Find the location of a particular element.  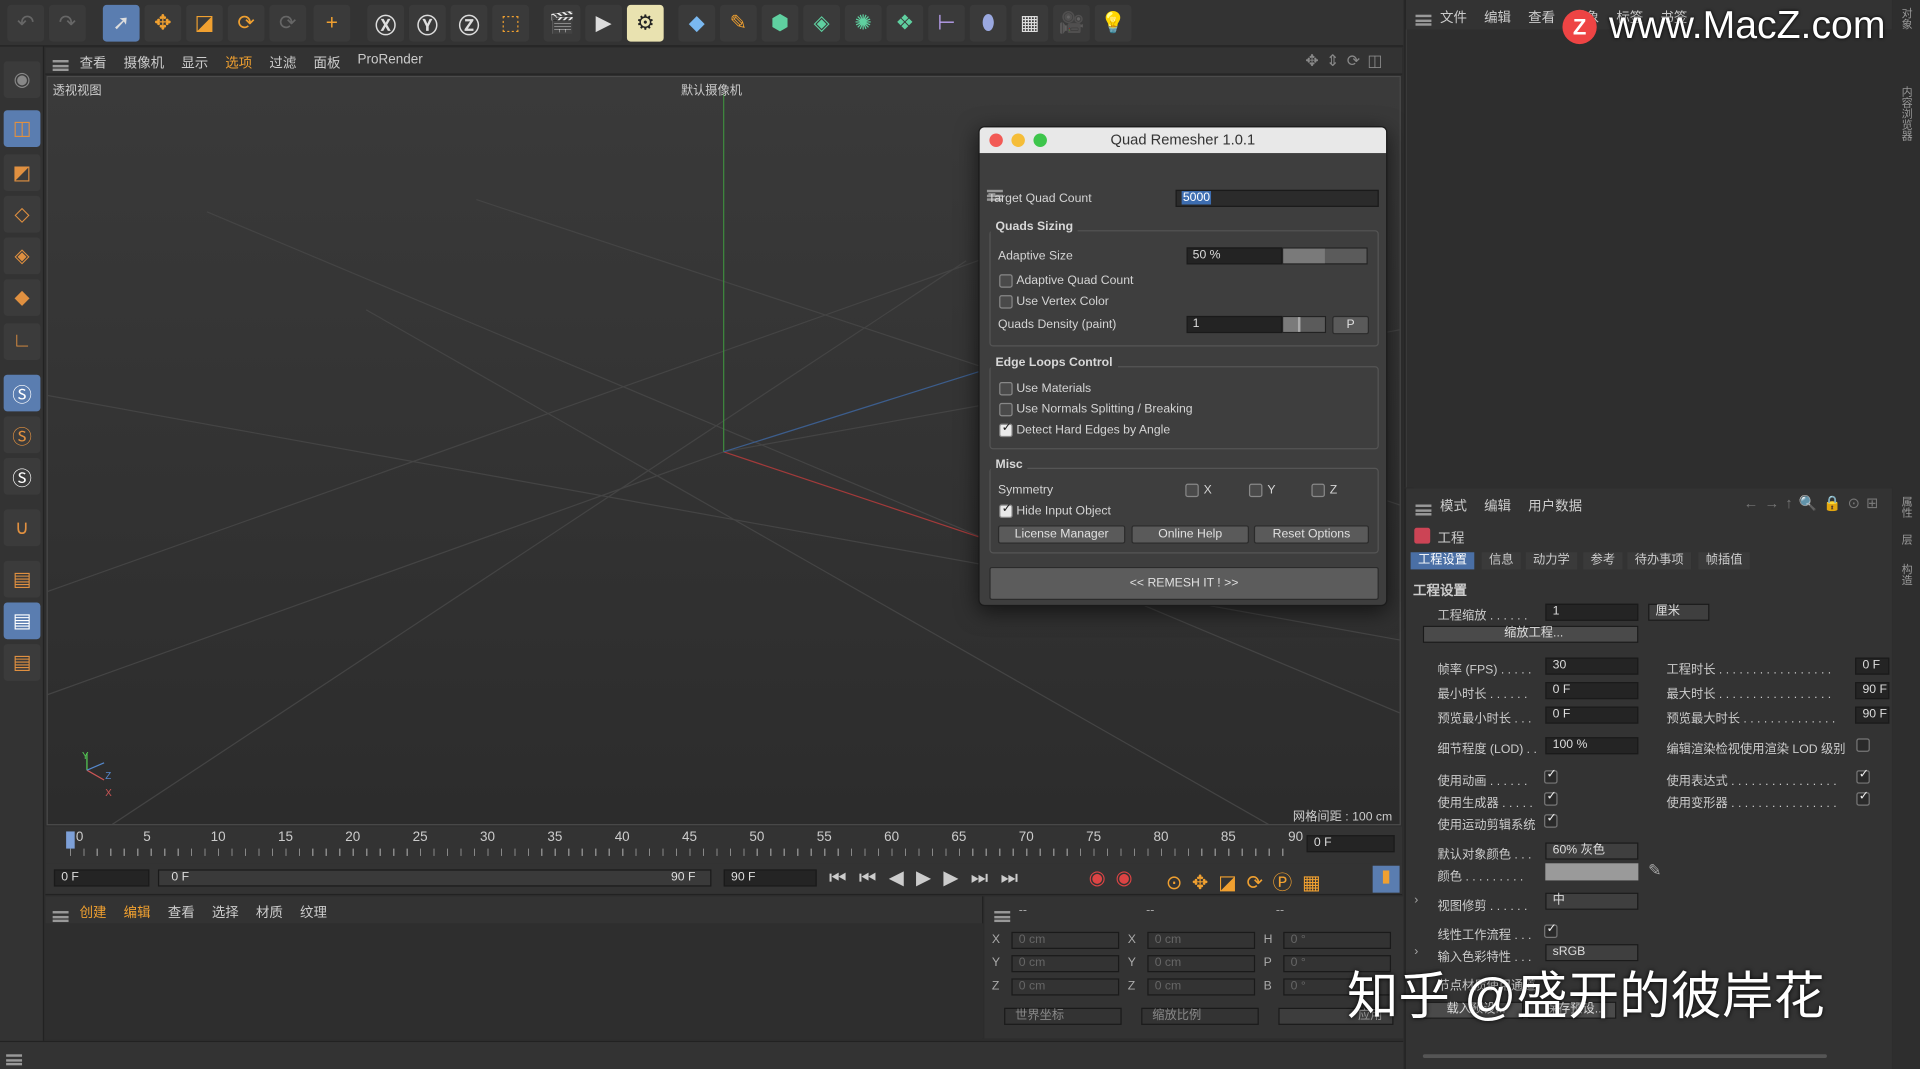

fps-field: 30 is located at coordinates (1592, 666).